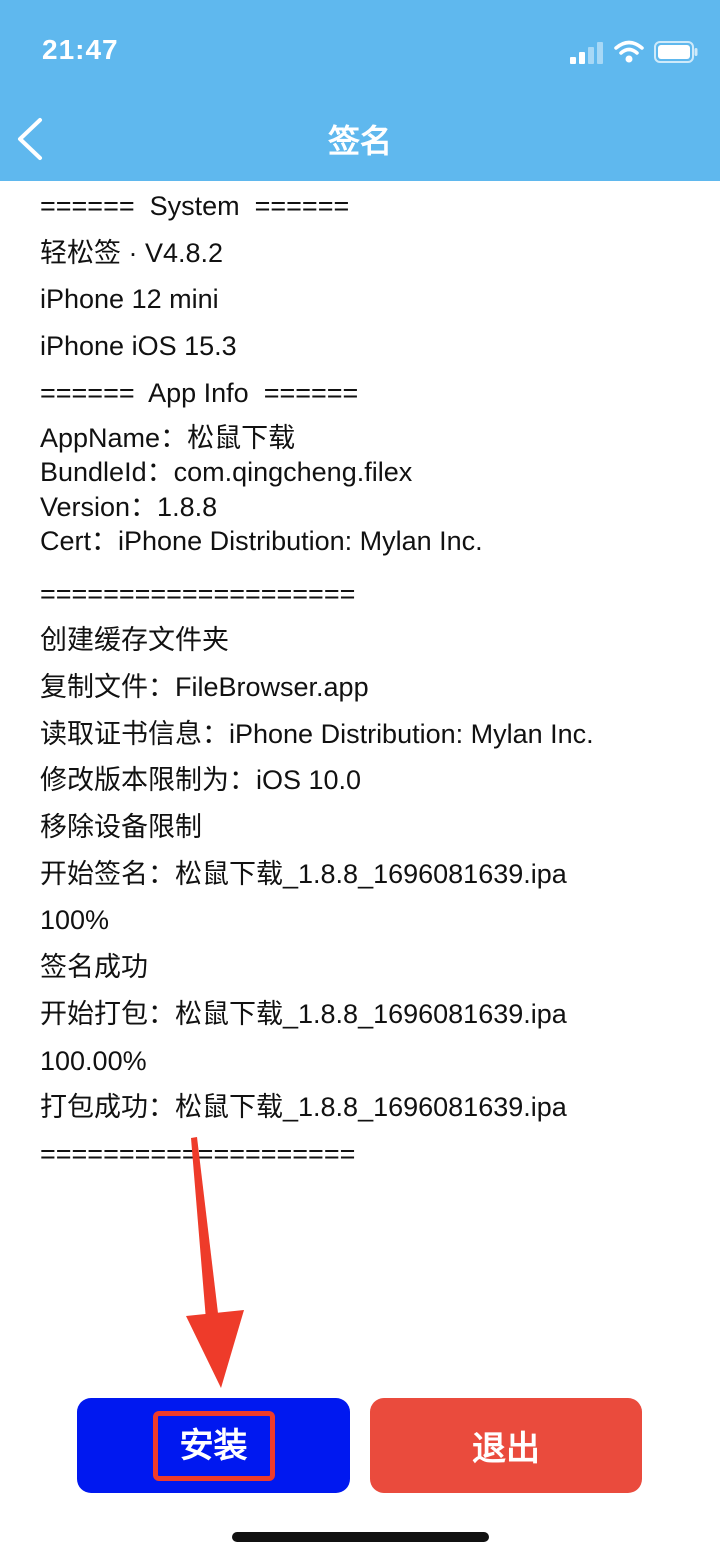  I want to click on log-line: Version：1.8.8, so click(129, 506).